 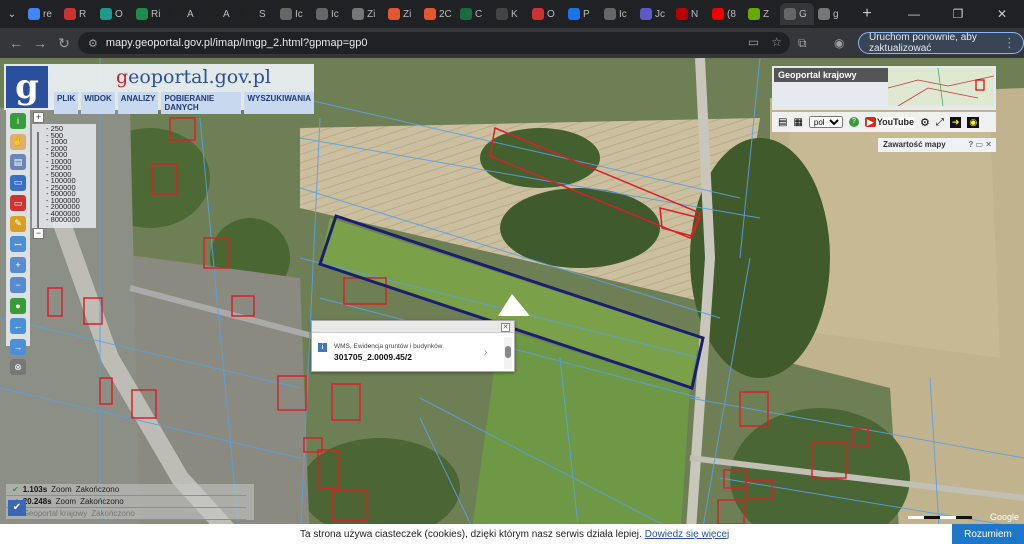 I want to click on cast-icon: ▭, so click(x=753, y=42).